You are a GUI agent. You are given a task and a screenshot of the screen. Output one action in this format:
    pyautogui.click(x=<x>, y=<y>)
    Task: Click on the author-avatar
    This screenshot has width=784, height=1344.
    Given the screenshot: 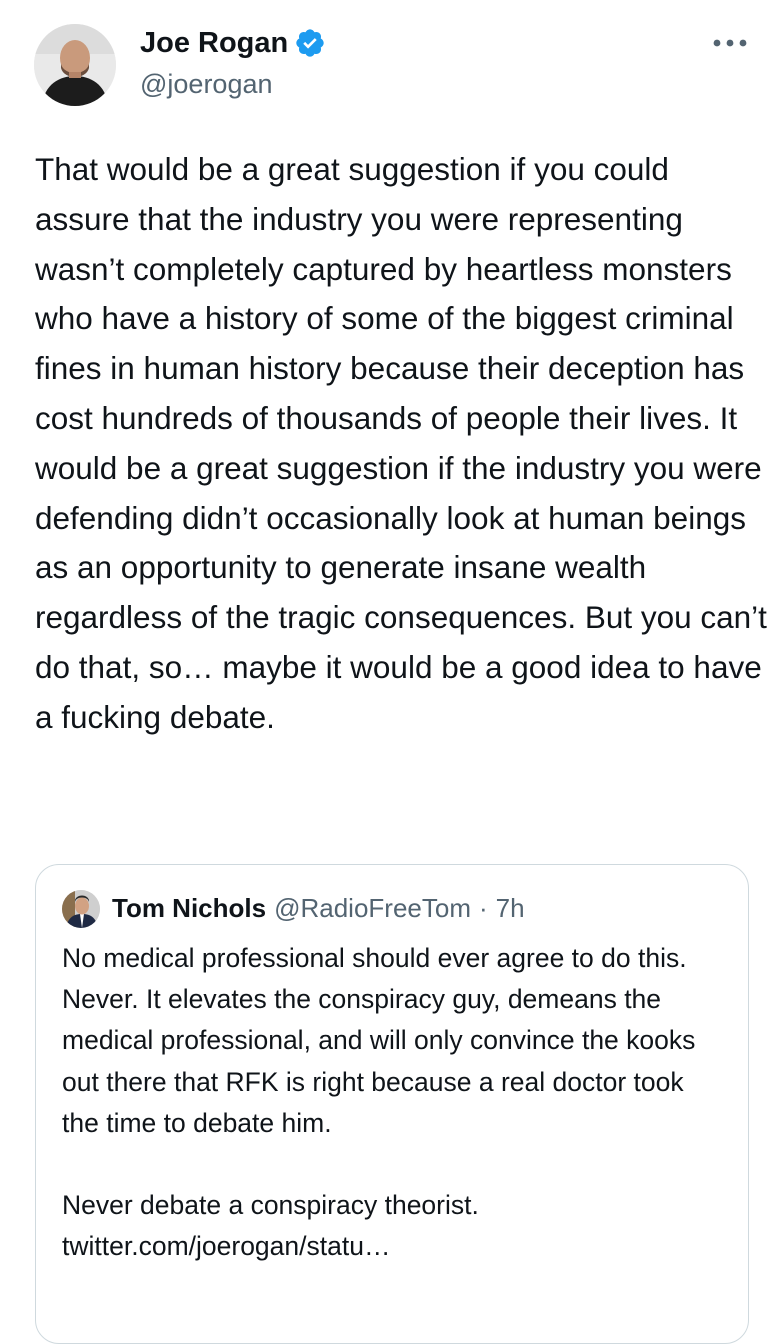 What is the action you would take?
    pyautogui.click(x=75, y=65)
    